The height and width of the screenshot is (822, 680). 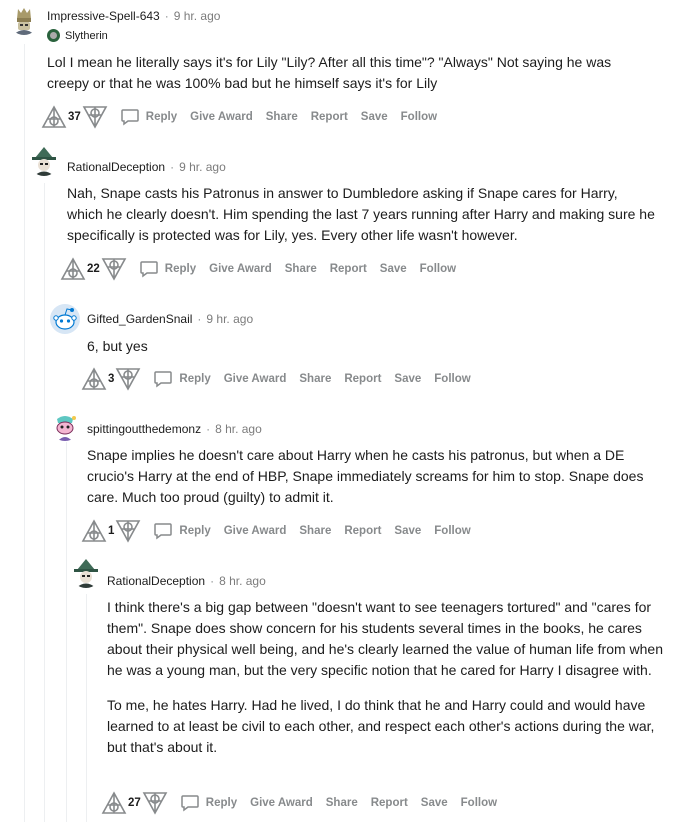 I want to click on wizard-helmet-avatar-icon, so click(x=24, y=21).